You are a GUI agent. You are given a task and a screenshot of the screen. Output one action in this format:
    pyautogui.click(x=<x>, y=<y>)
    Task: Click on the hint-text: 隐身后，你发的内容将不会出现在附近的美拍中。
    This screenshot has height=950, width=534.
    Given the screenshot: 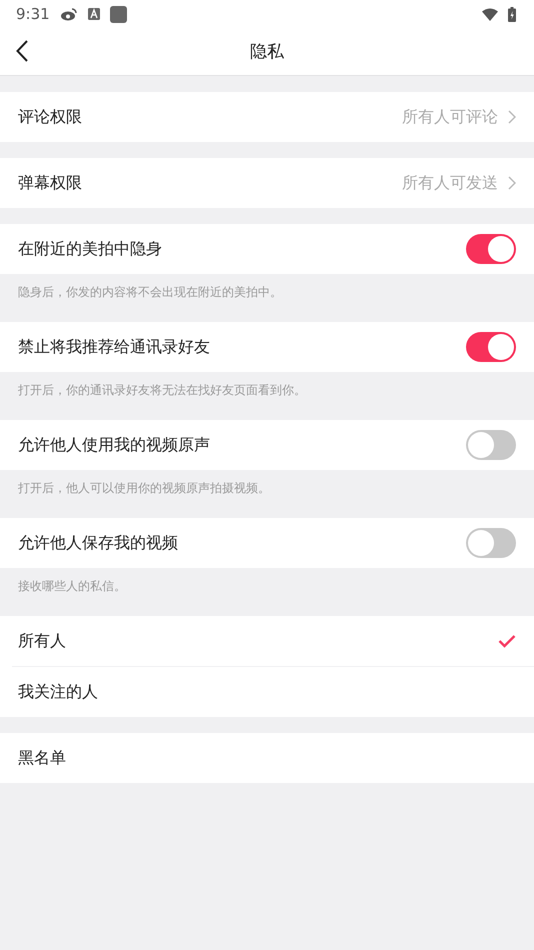 What is the action you would take?
    pyautogui.click(x=150, y=292)
    